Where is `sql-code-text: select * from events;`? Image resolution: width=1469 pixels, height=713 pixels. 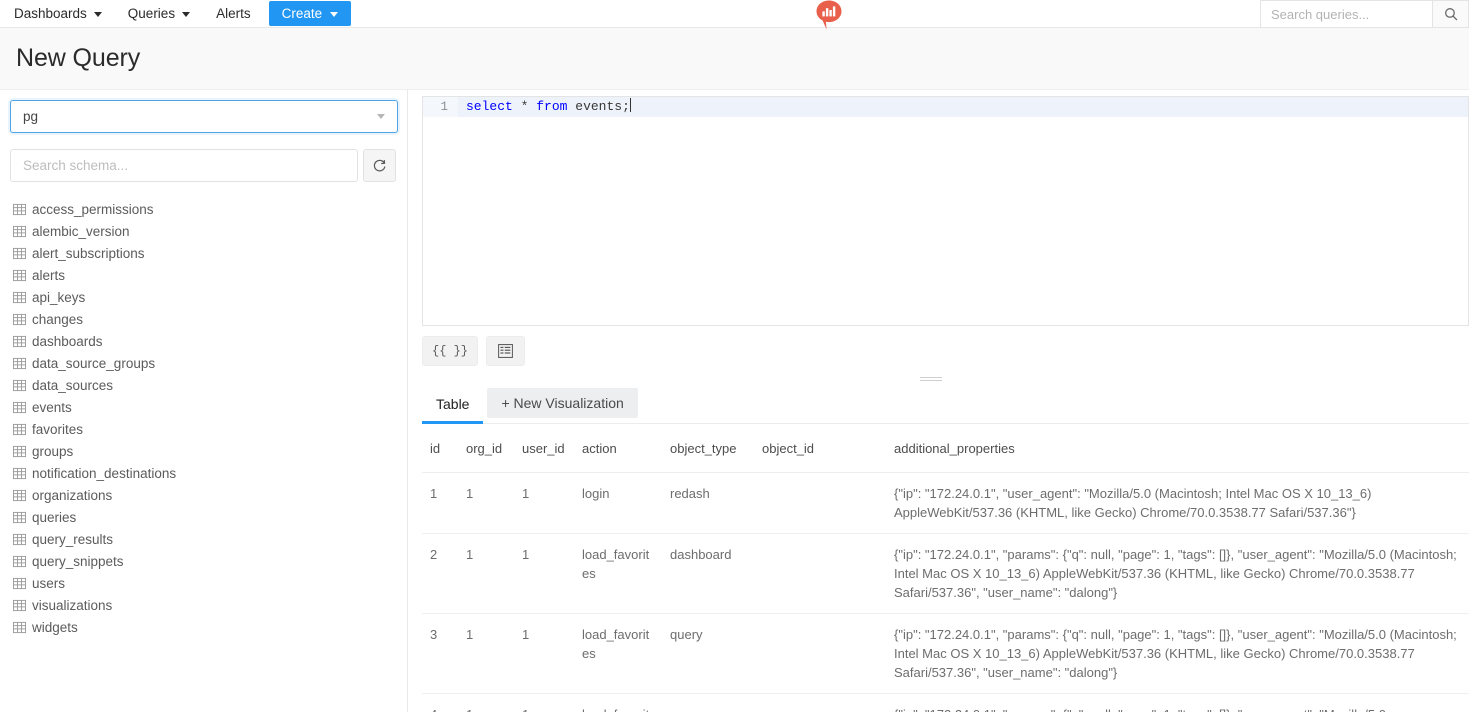 sql-code-text: select * from events; is located at coordinates (963, 107).